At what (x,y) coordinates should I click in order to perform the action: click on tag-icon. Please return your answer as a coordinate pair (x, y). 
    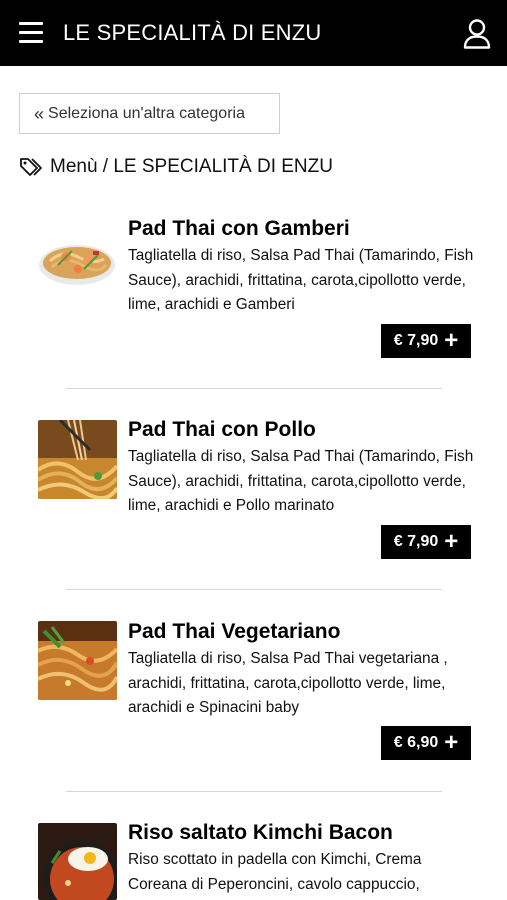
    Looking at the image, I should click on (31, 167).